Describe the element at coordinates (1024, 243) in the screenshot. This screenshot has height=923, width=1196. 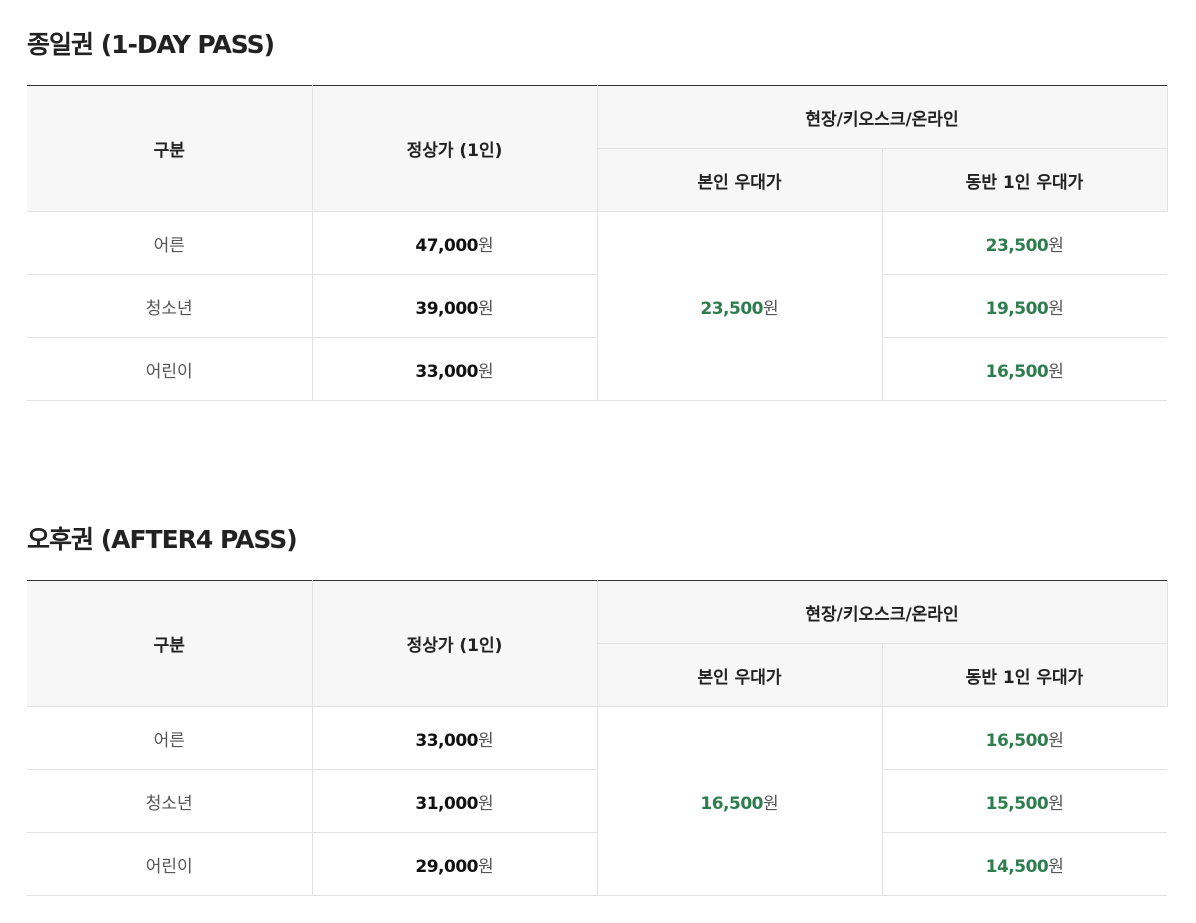
I see `companion-price-cell: 23,500원` at that location.